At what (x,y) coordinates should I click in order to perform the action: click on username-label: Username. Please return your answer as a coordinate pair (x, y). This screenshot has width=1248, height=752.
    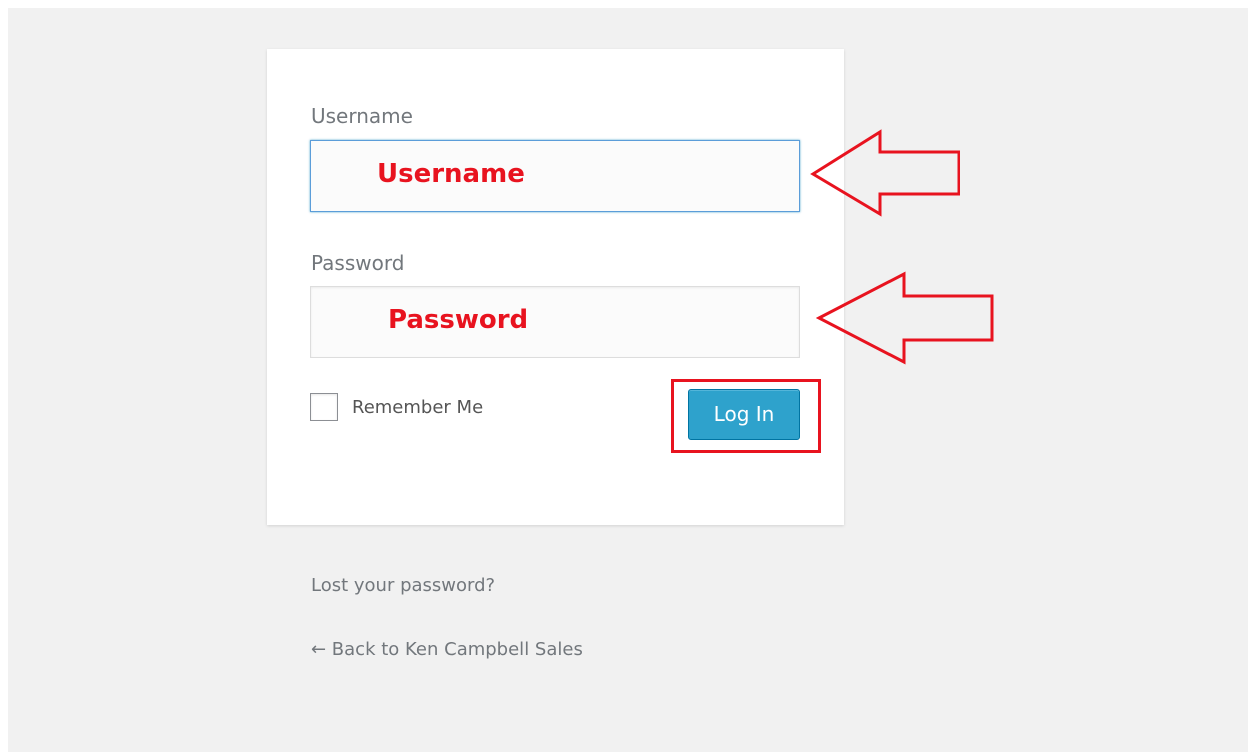
    Looking at the image, I should click on (362, 116).